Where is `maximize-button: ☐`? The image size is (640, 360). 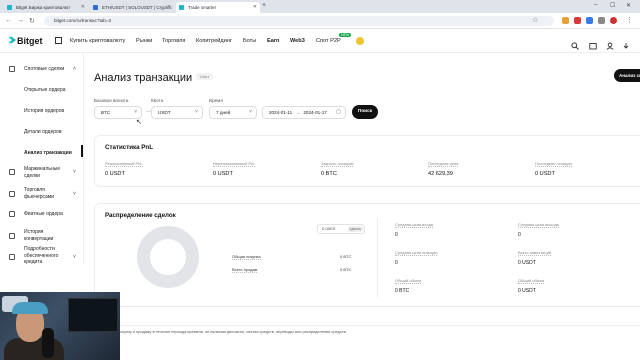
maximize-button: ☐ is located at coordinates (612, 5).